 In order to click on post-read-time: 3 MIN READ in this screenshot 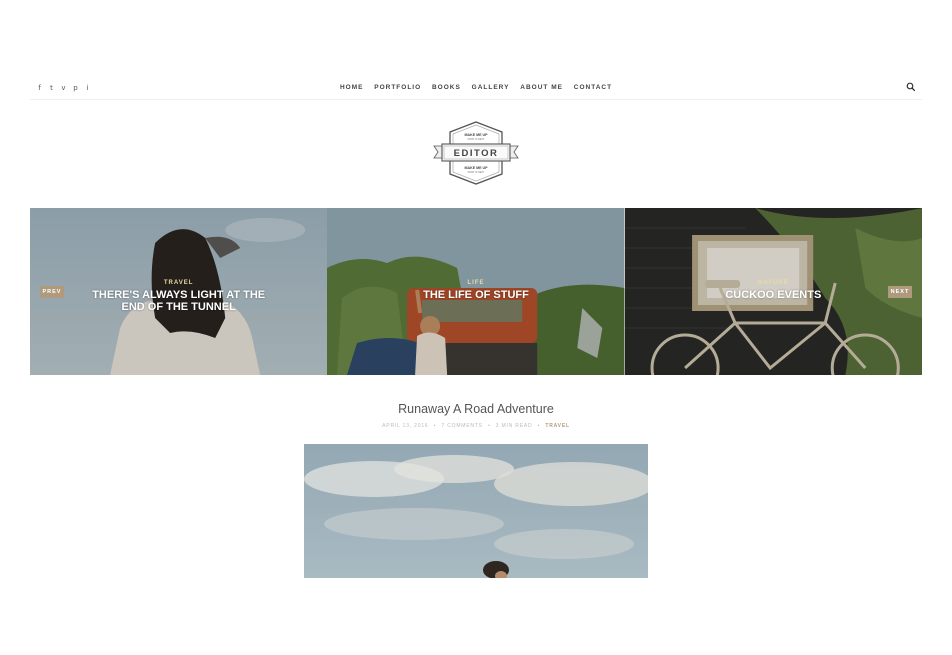, I will do `click(514, 426)`.